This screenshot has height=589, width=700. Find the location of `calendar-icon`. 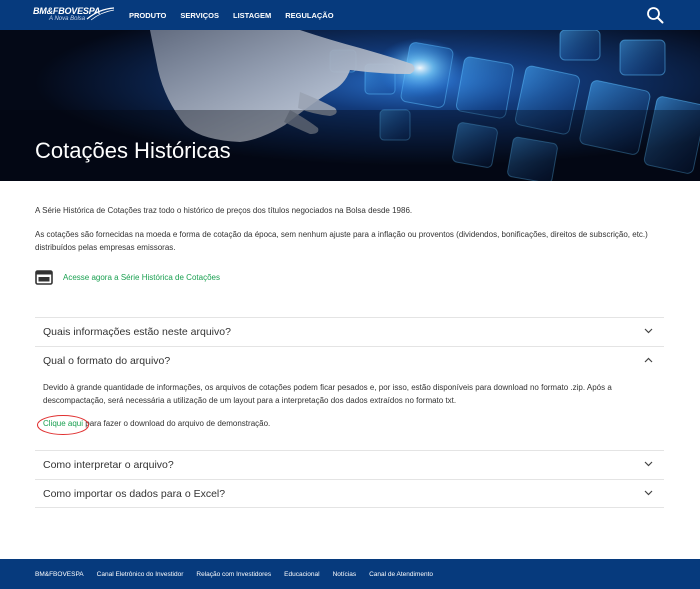

calendar-icon is located at coordinates (44, 277).